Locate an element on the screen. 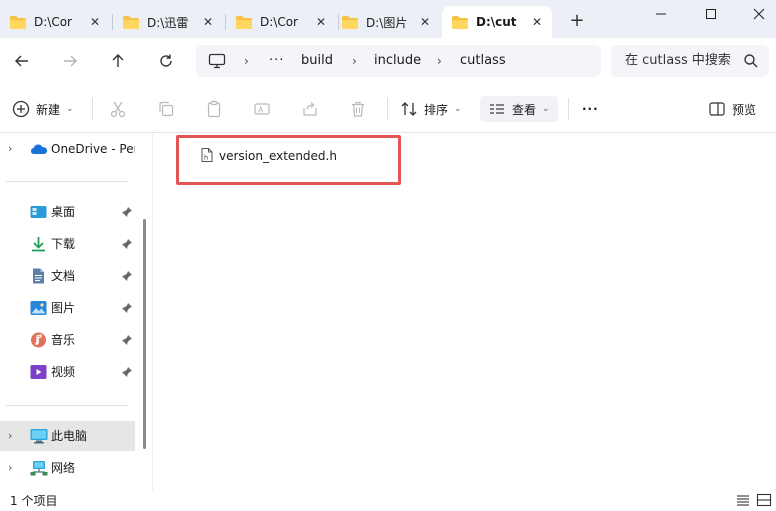 The width and height of the screenshot is (776, 511). navigation-pane: › OneDrive - Personal 桌面 下载 文档 is located at coordinates (76, 312).